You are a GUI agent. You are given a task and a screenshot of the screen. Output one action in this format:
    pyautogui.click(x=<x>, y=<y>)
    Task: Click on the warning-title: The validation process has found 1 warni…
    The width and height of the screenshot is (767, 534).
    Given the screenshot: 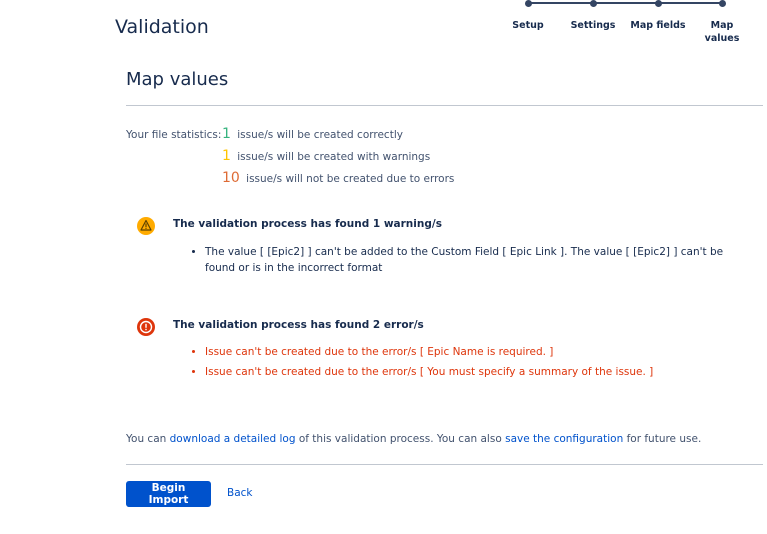 What is the action you would take?
    pyautogui.click(x=307, y=224)
    